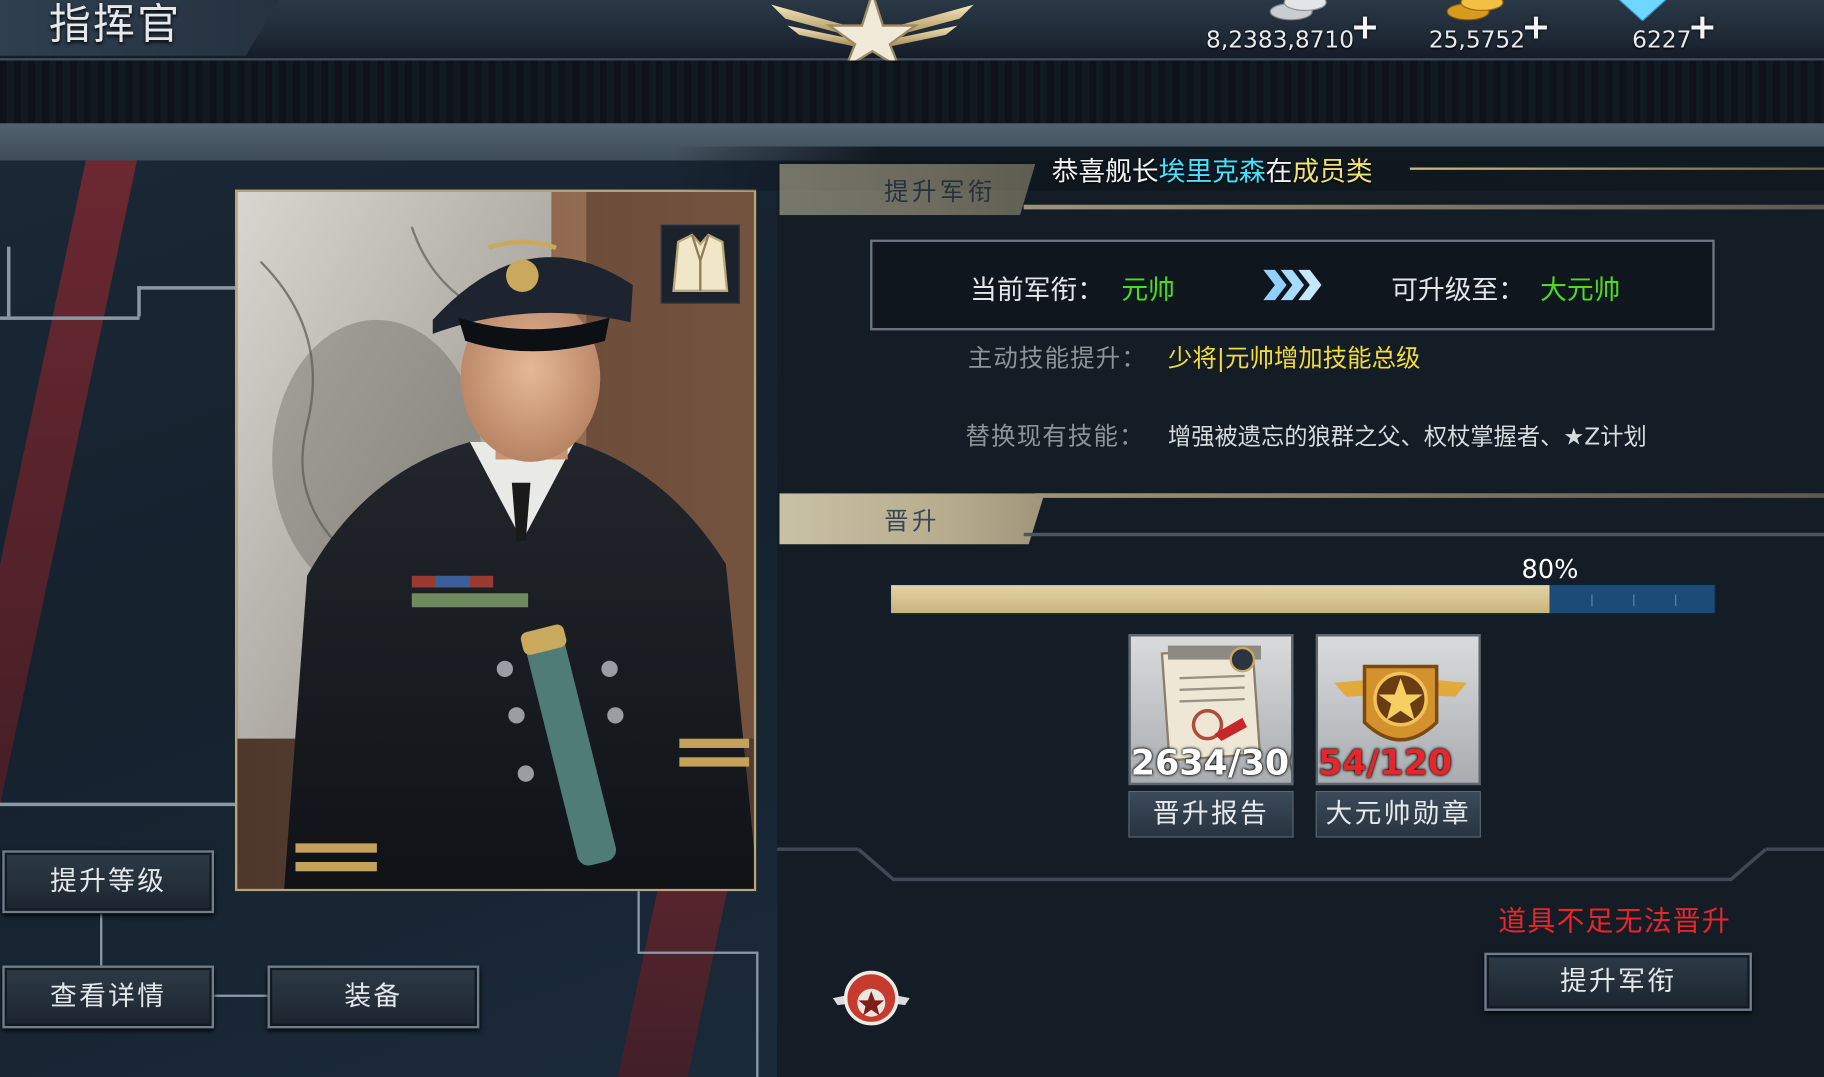 The height and width of the screenshot is (1077, 1824). Describe the element at coordinates (1211, 764) in the screenshot. I see `promotion-report-count: 2634/300` at that location.